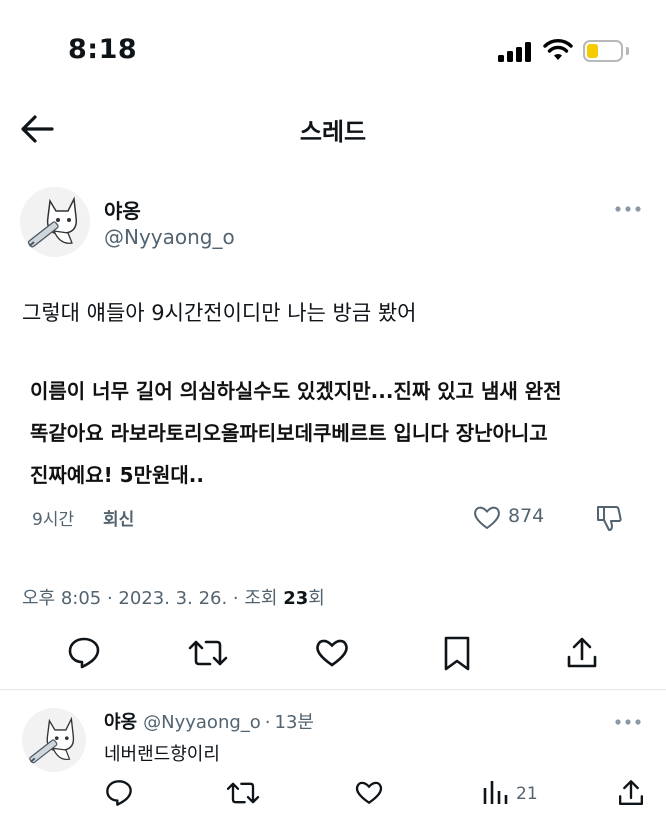 The height and width of the screenshot is (831, 666). Describe the element at coordinates (202, 722) in the screenshot. I see `reply-author-handle: @Nyyaong_o` at that location.